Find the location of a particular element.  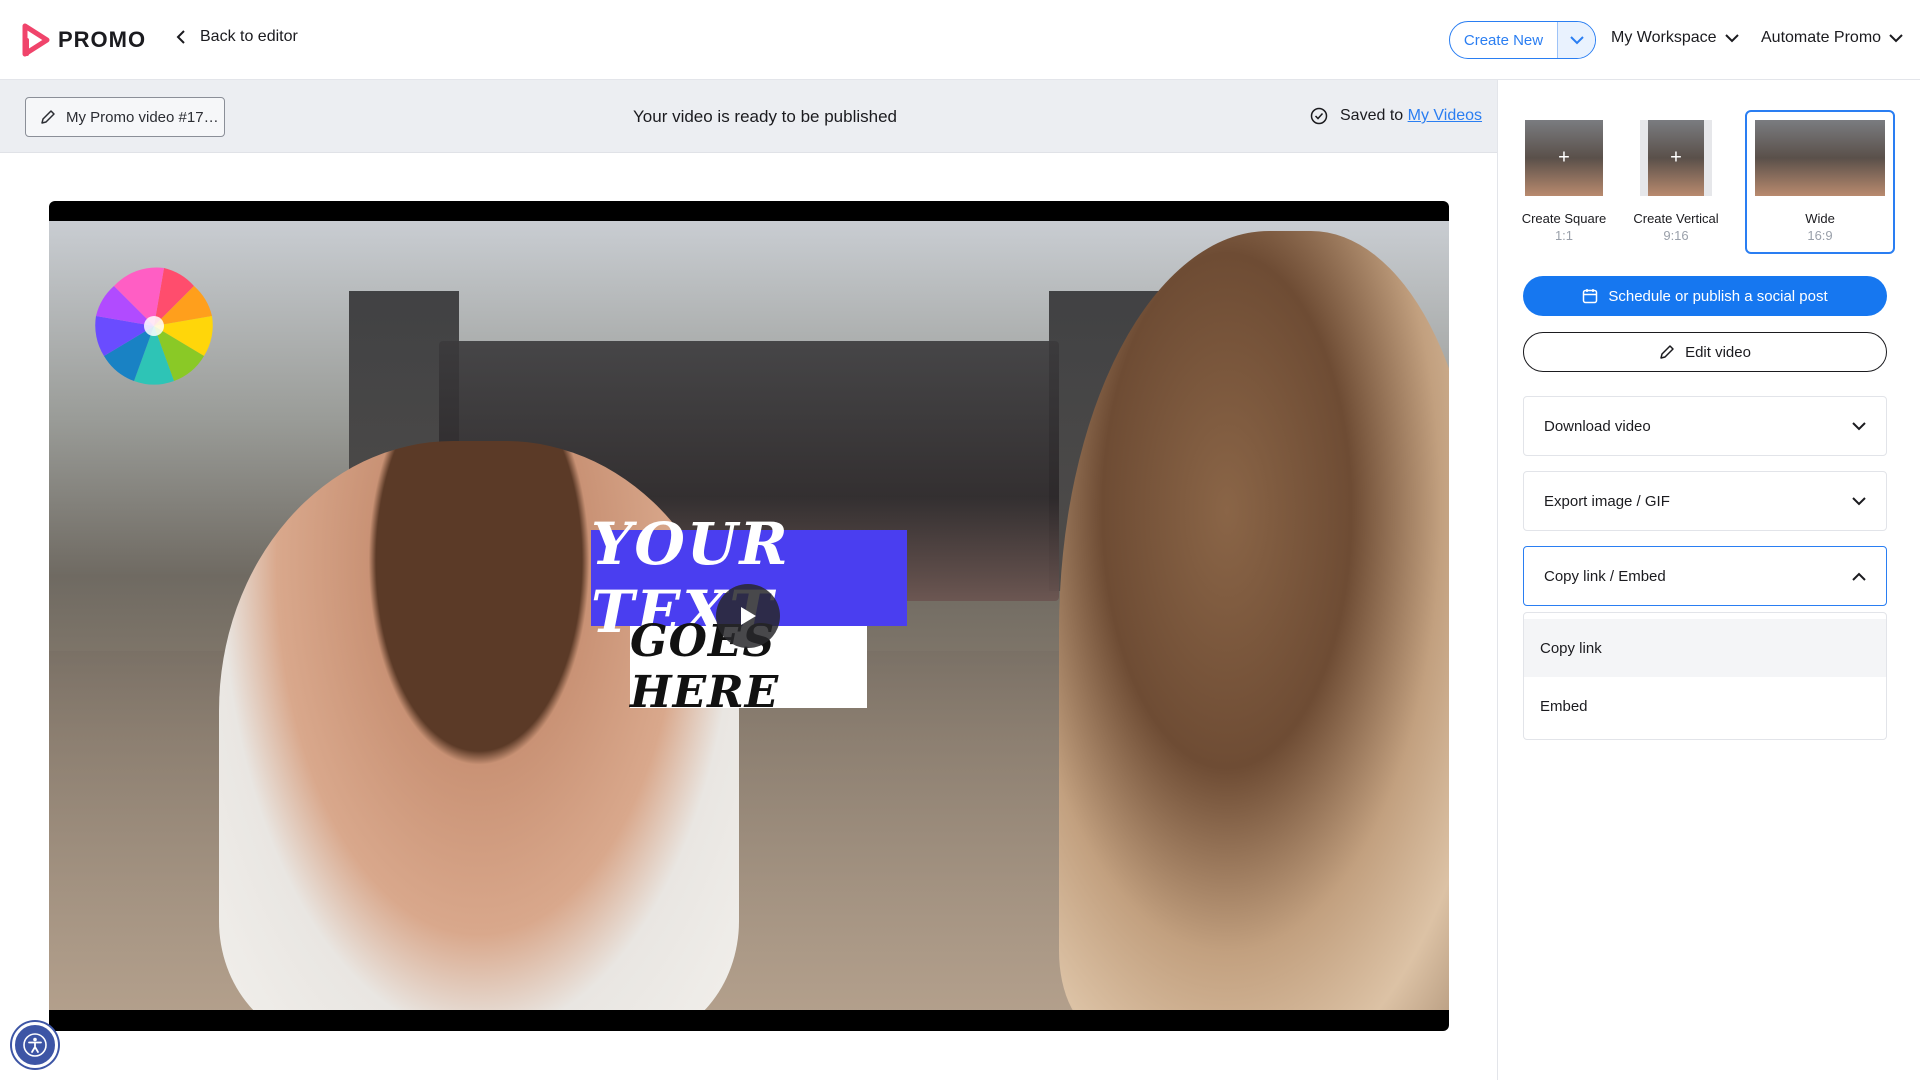

back-to-editor-label: Back to editor is located at coordinates (249, 36).